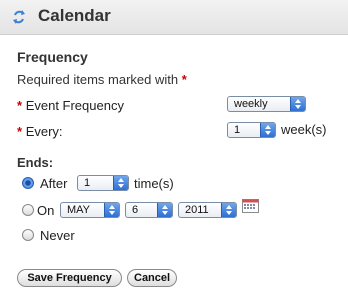 The width and height of the screenshot is (348, 297). What do you see at coordinates (154, 183) in the screenshot?
I see `ends-after-unit-label: time(s)` at bounding box center [154, 183].